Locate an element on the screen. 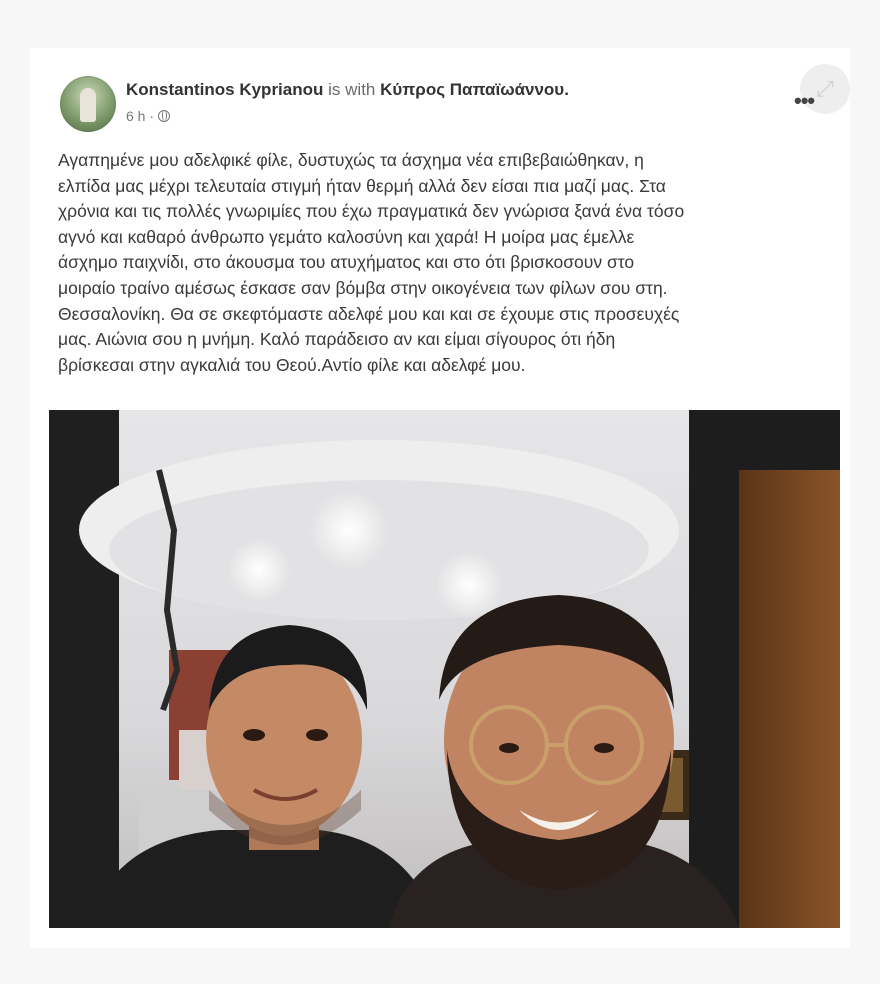 The height and width of the screenshot is (984, 880). globe-icon is located at coordinates (164, 116).